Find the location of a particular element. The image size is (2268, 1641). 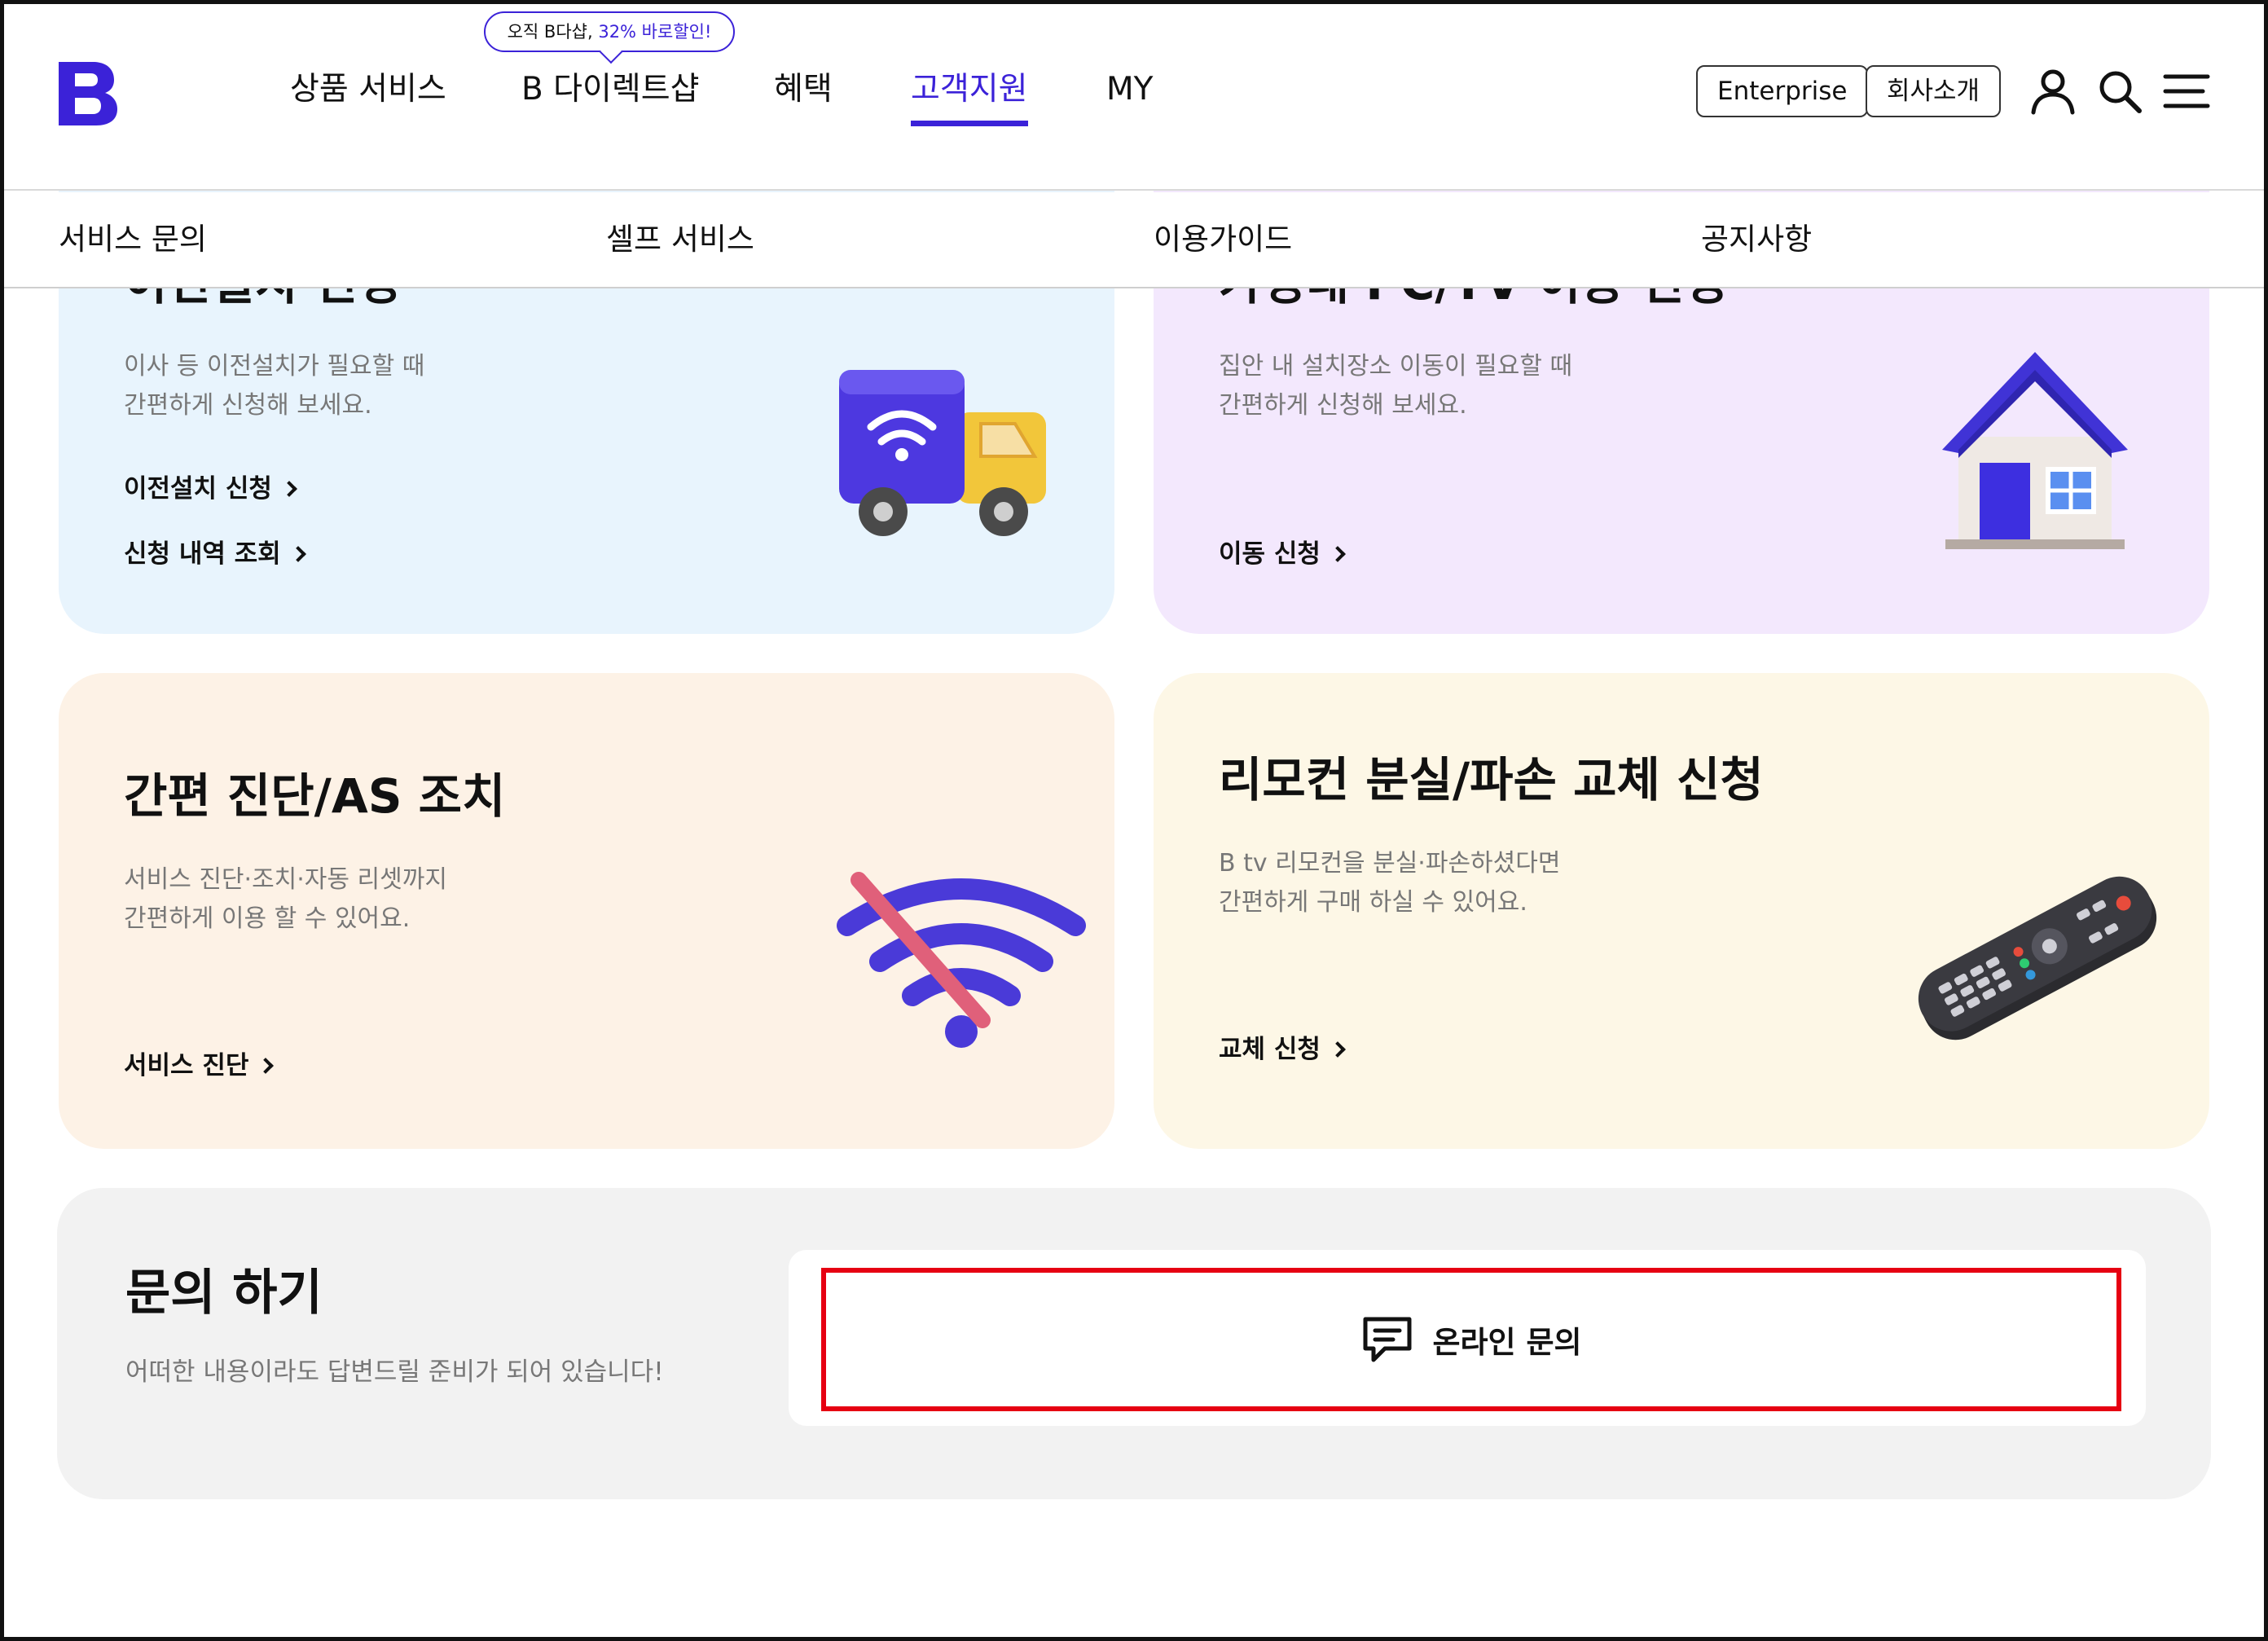

menu-icon is located at coordinates (2186, 91).